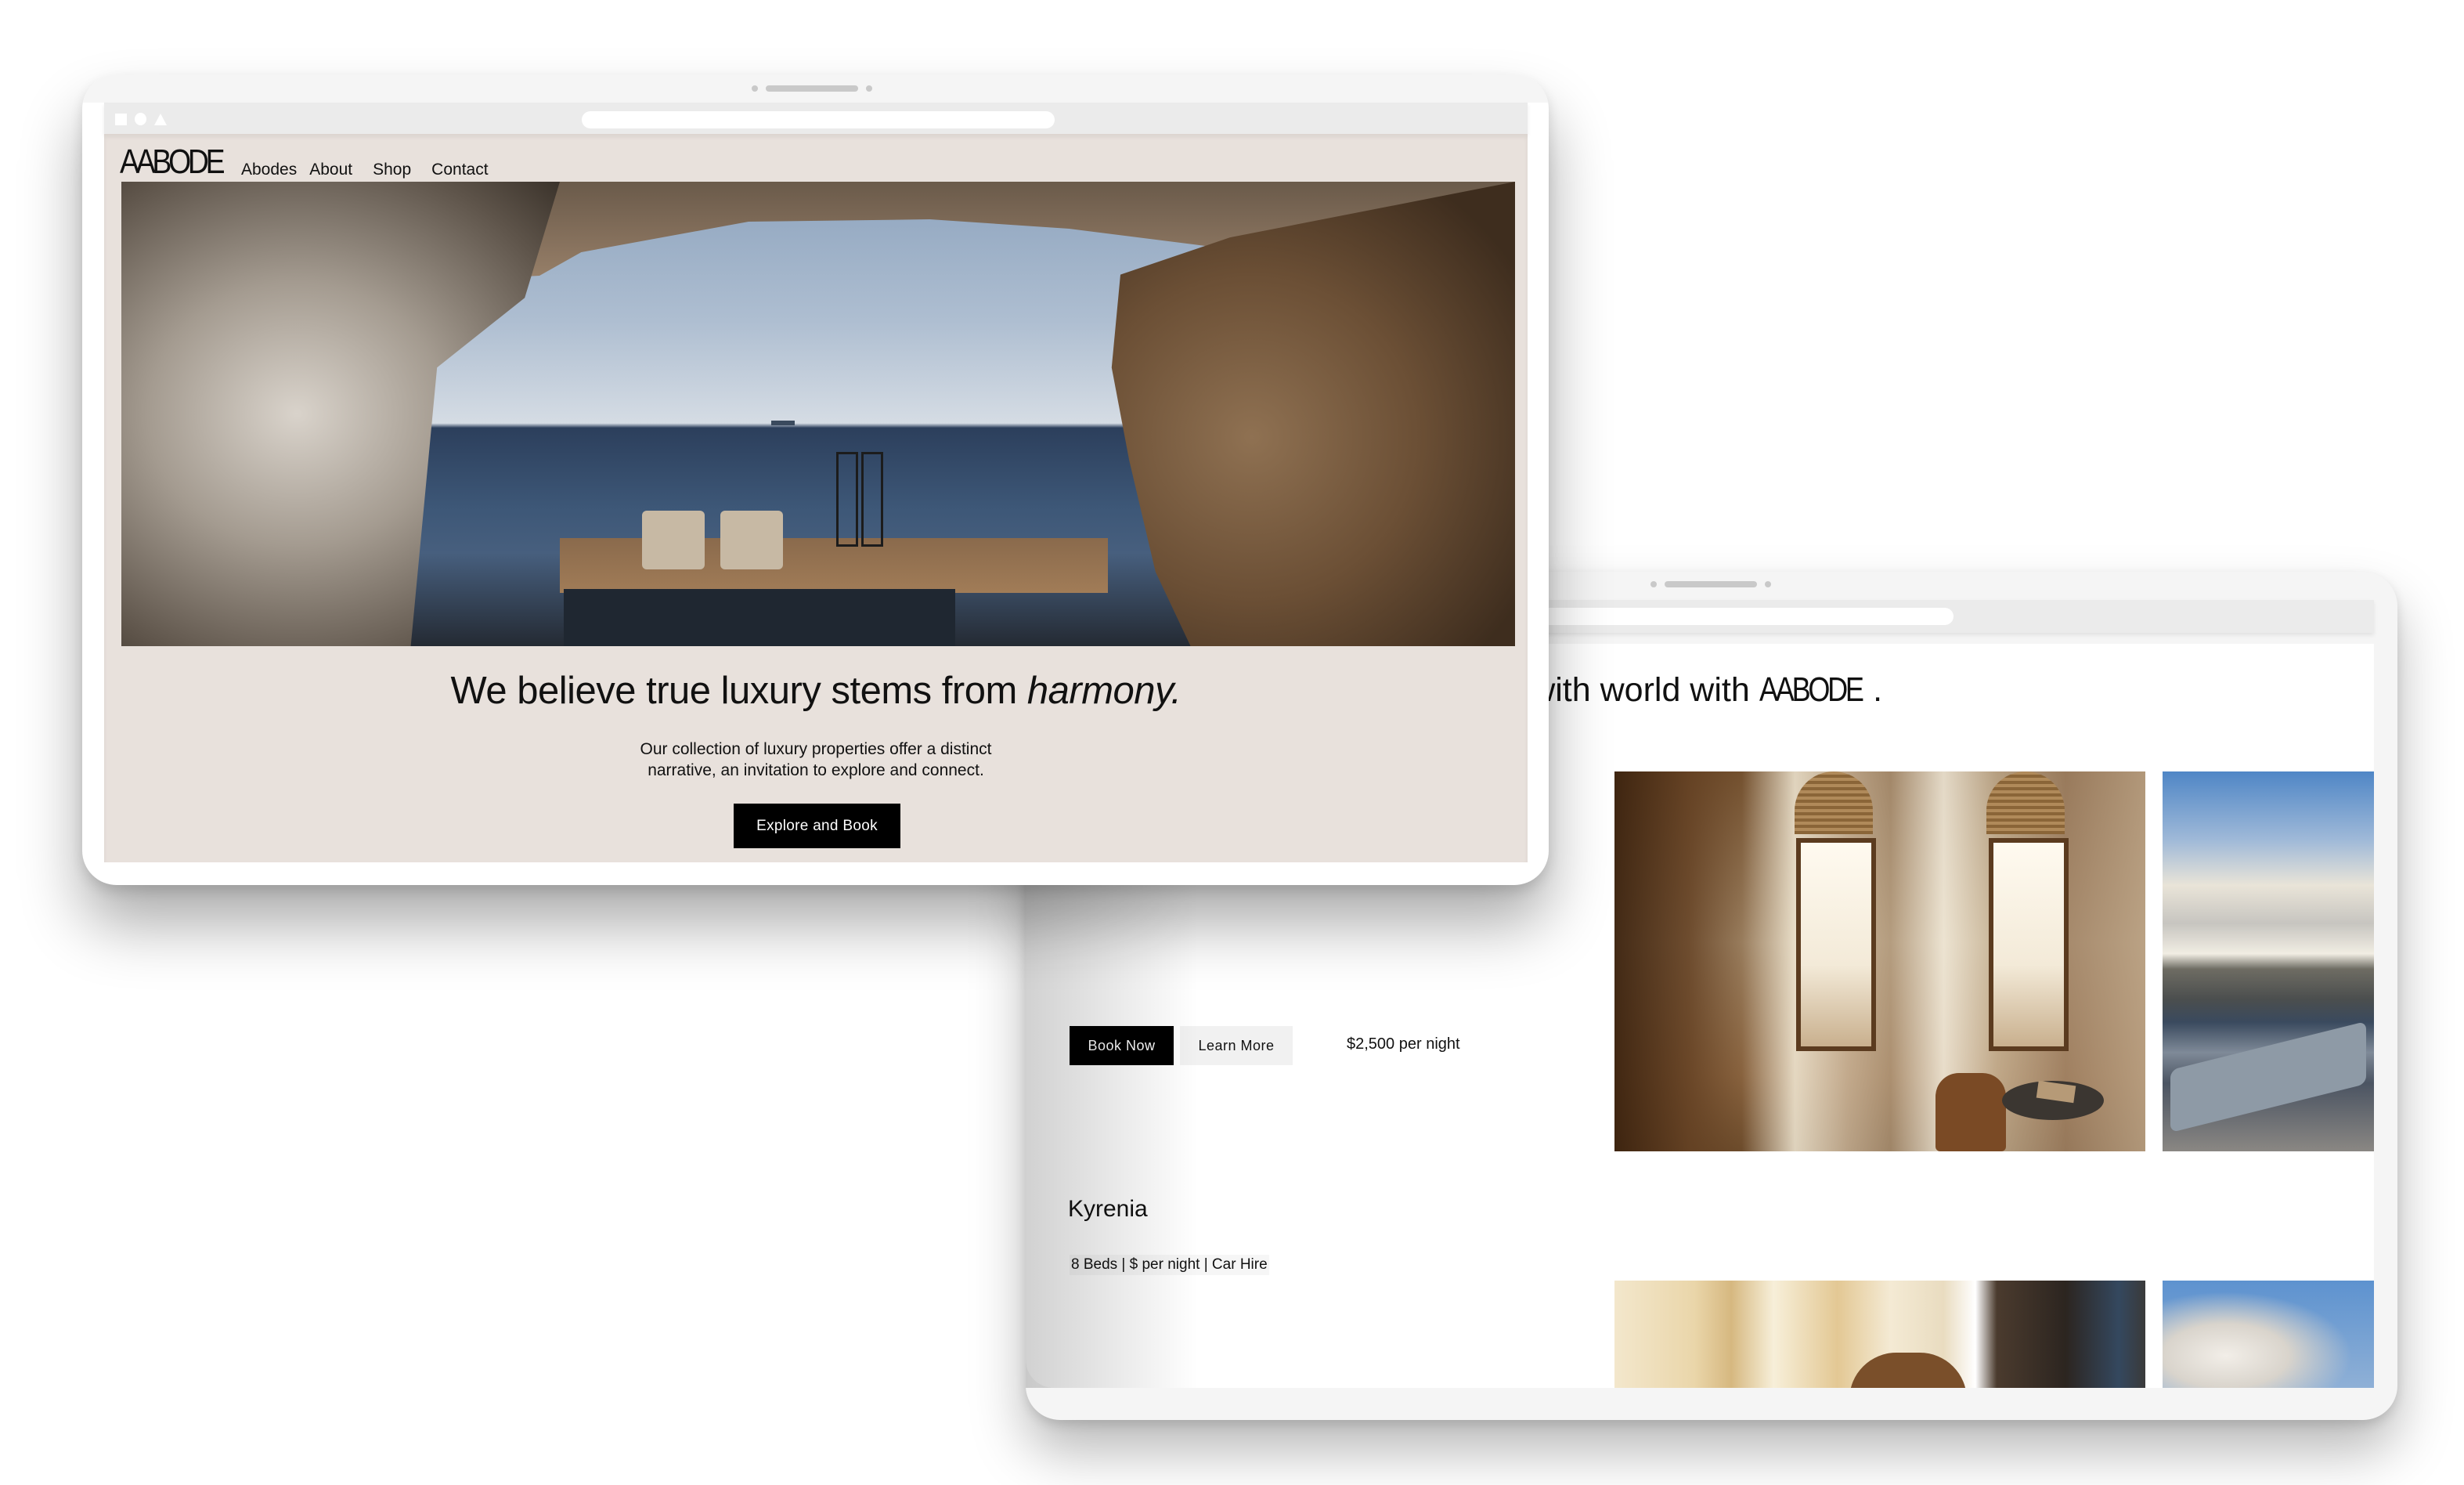 This screenshot has height=1485, width=2464. What do you see at coordinates (1970, 1112) in the screenshot?
I see `armchair` at bounding box center [1970, 1112].